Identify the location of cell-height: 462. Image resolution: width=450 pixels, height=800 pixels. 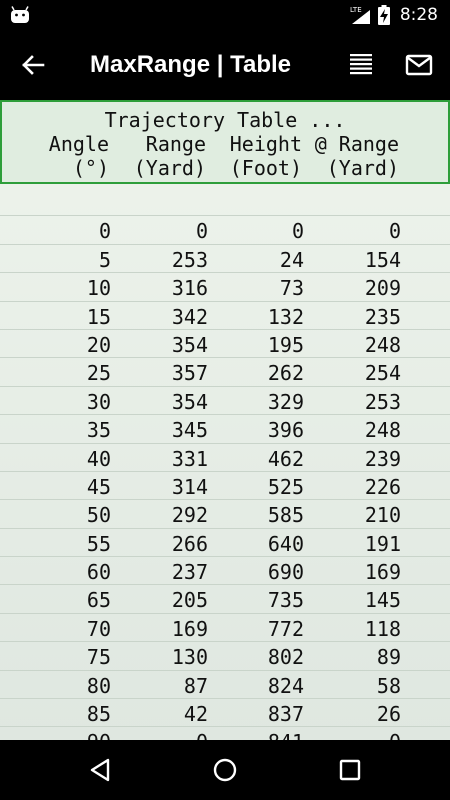
(285, 458).